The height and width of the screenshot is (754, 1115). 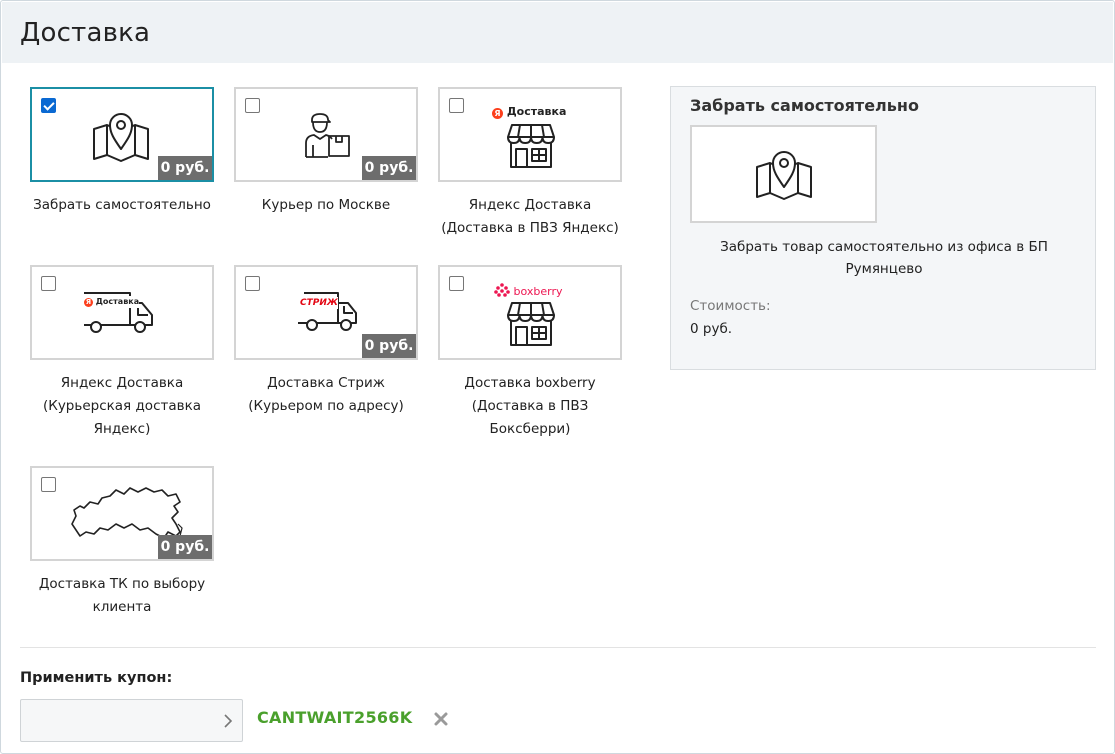 I want to click on boxberry-checkbox, so click(x=456, y=283).